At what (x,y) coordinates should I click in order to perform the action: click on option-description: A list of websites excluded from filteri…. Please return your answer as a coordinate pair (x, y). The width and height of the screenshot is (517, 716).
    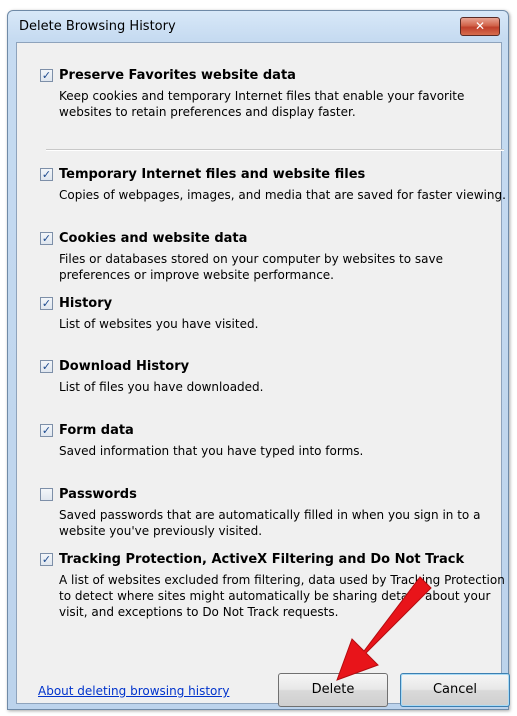
    Looking at the image, I should click on (282, 596).